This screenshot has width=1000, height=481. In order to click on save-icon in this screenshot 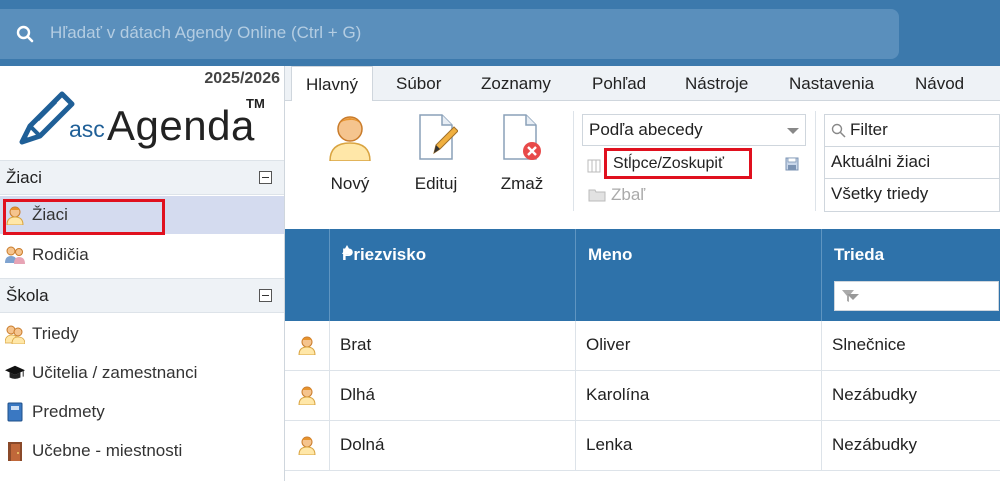, I will do `click(792, 164)`.